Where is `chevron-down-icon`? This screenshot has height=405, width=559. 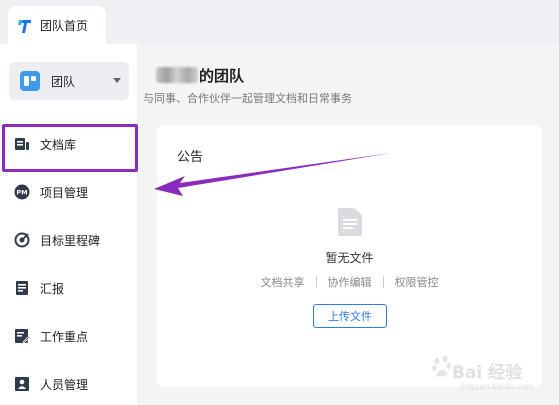 chevron-down-icon is located at coordinates (117, 80).